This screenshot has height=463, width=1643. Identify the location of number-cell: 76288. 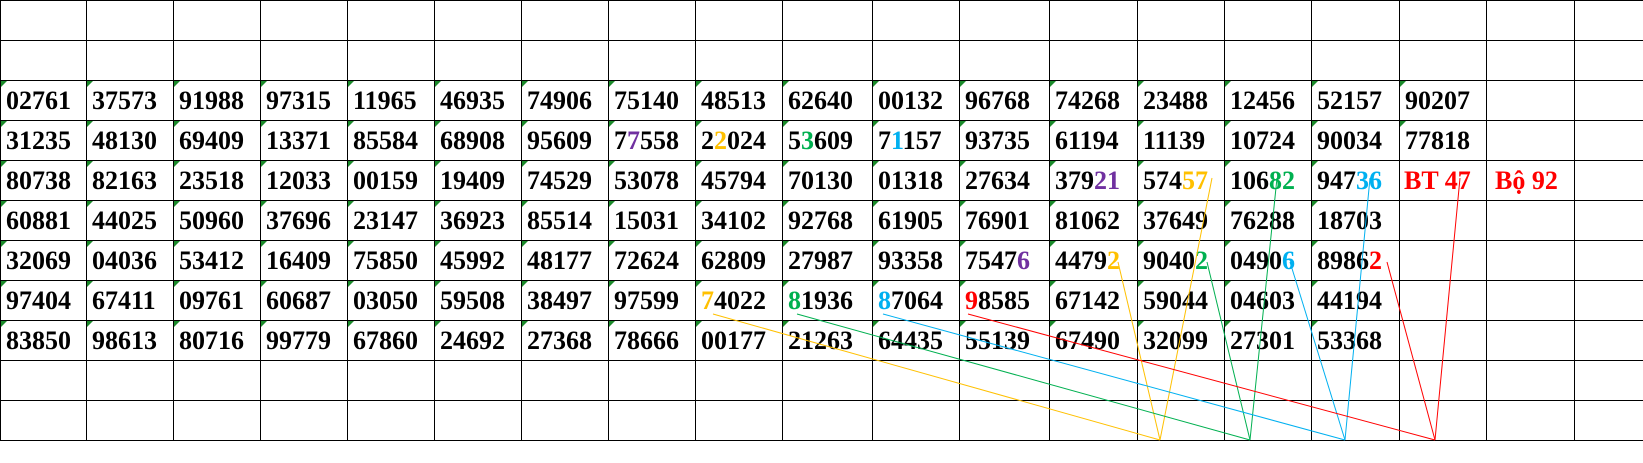
(1268, 220).